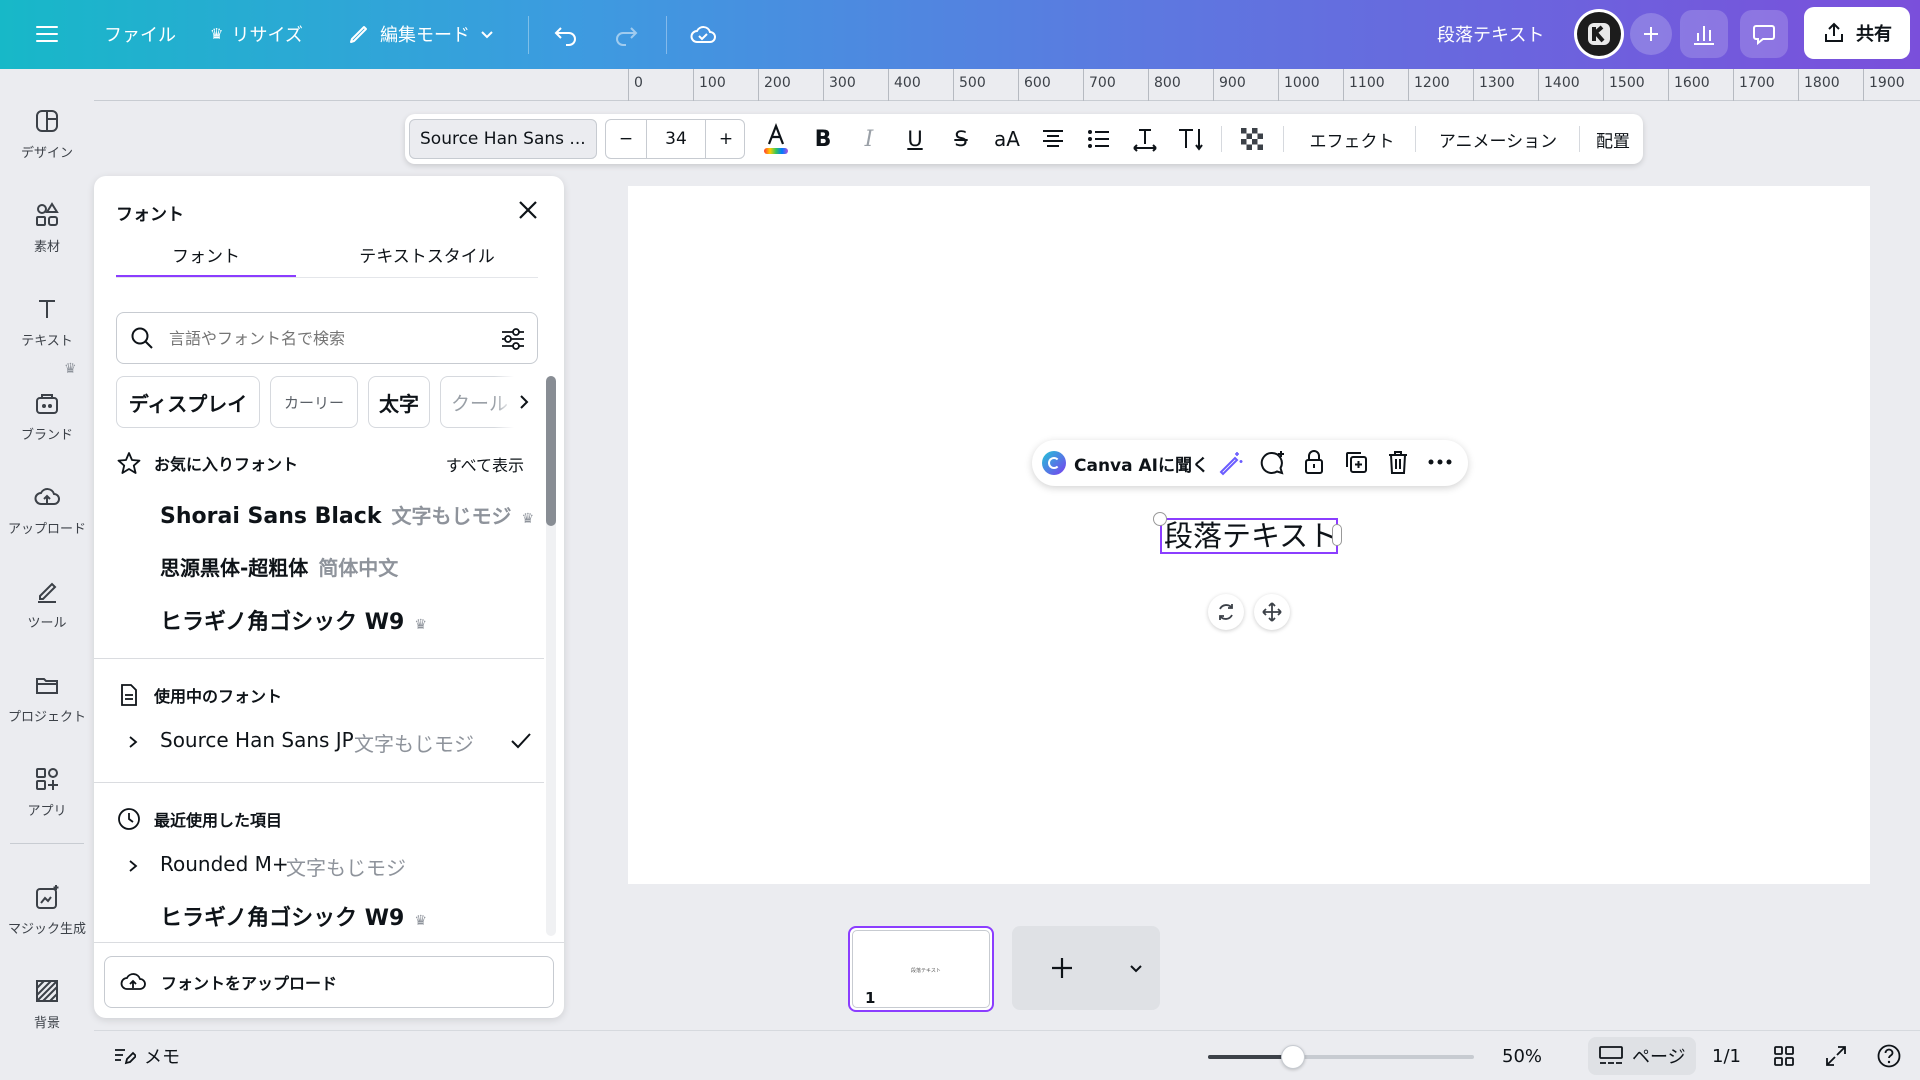 The image size is (1920, 1080). Describe the element at coordinates (1651, 34) in the screenshot. I see `add-collaborator-button` at that location.